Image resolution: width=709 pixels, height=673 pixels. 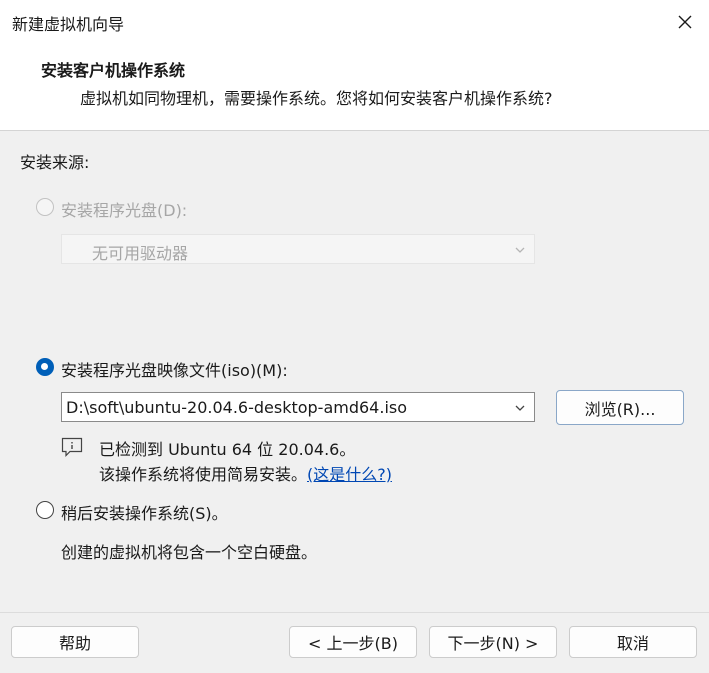 What do you see at coordinates (349, 474) in the screenshot?
I see `whats-this-link: (这是什么?)` at bounding box center [349, 474].